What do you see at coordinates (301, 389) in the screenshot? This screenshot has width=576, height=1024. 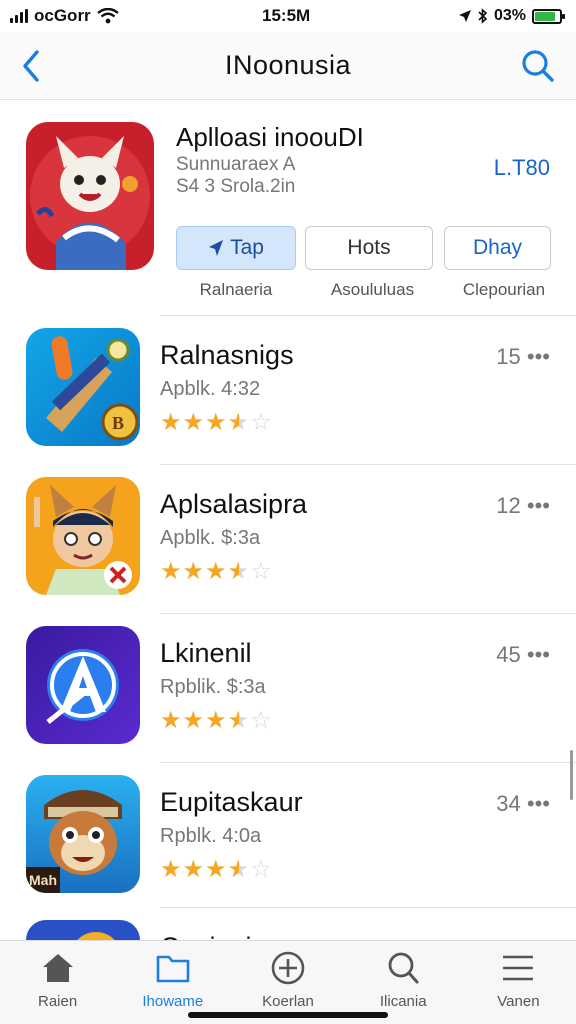 I see `list-item: B Ralnasnigs Apblk. 4:32 ★★★★☆ 15 •••` at bounding box center [301, 389].